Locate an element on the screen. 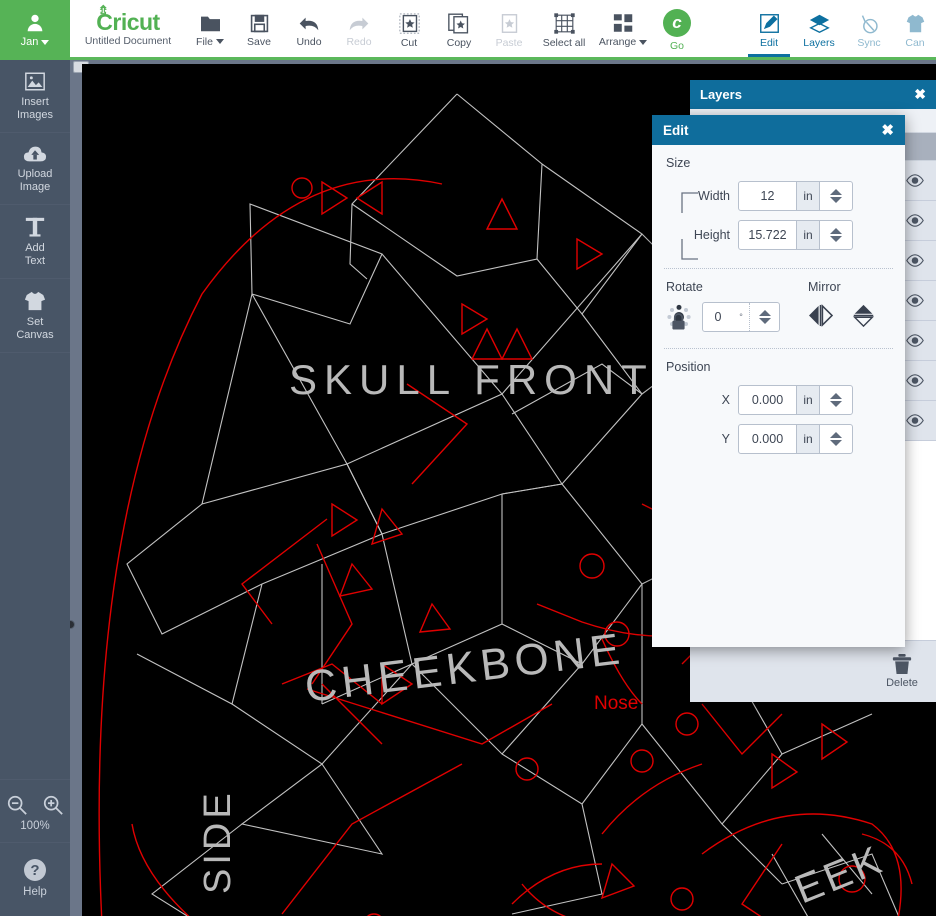  tab-canvas: Can is located at coordinates (915, 28).